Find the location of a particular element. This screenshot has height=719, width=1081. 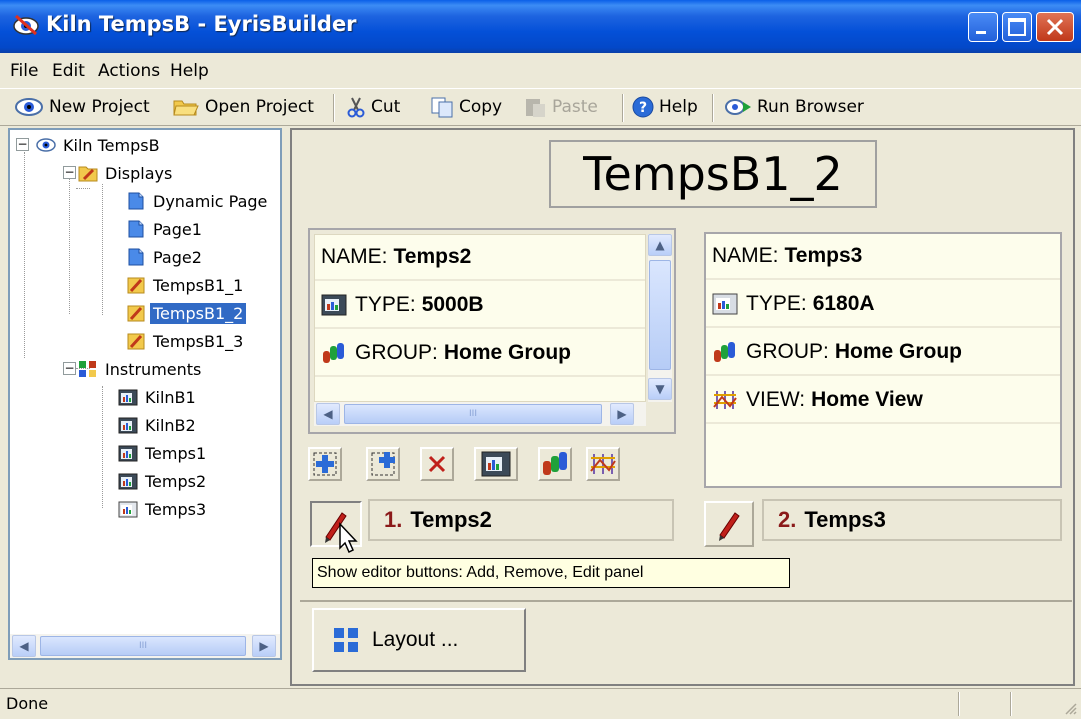

tree-label: Page2 is located at coordinates (177, 257).